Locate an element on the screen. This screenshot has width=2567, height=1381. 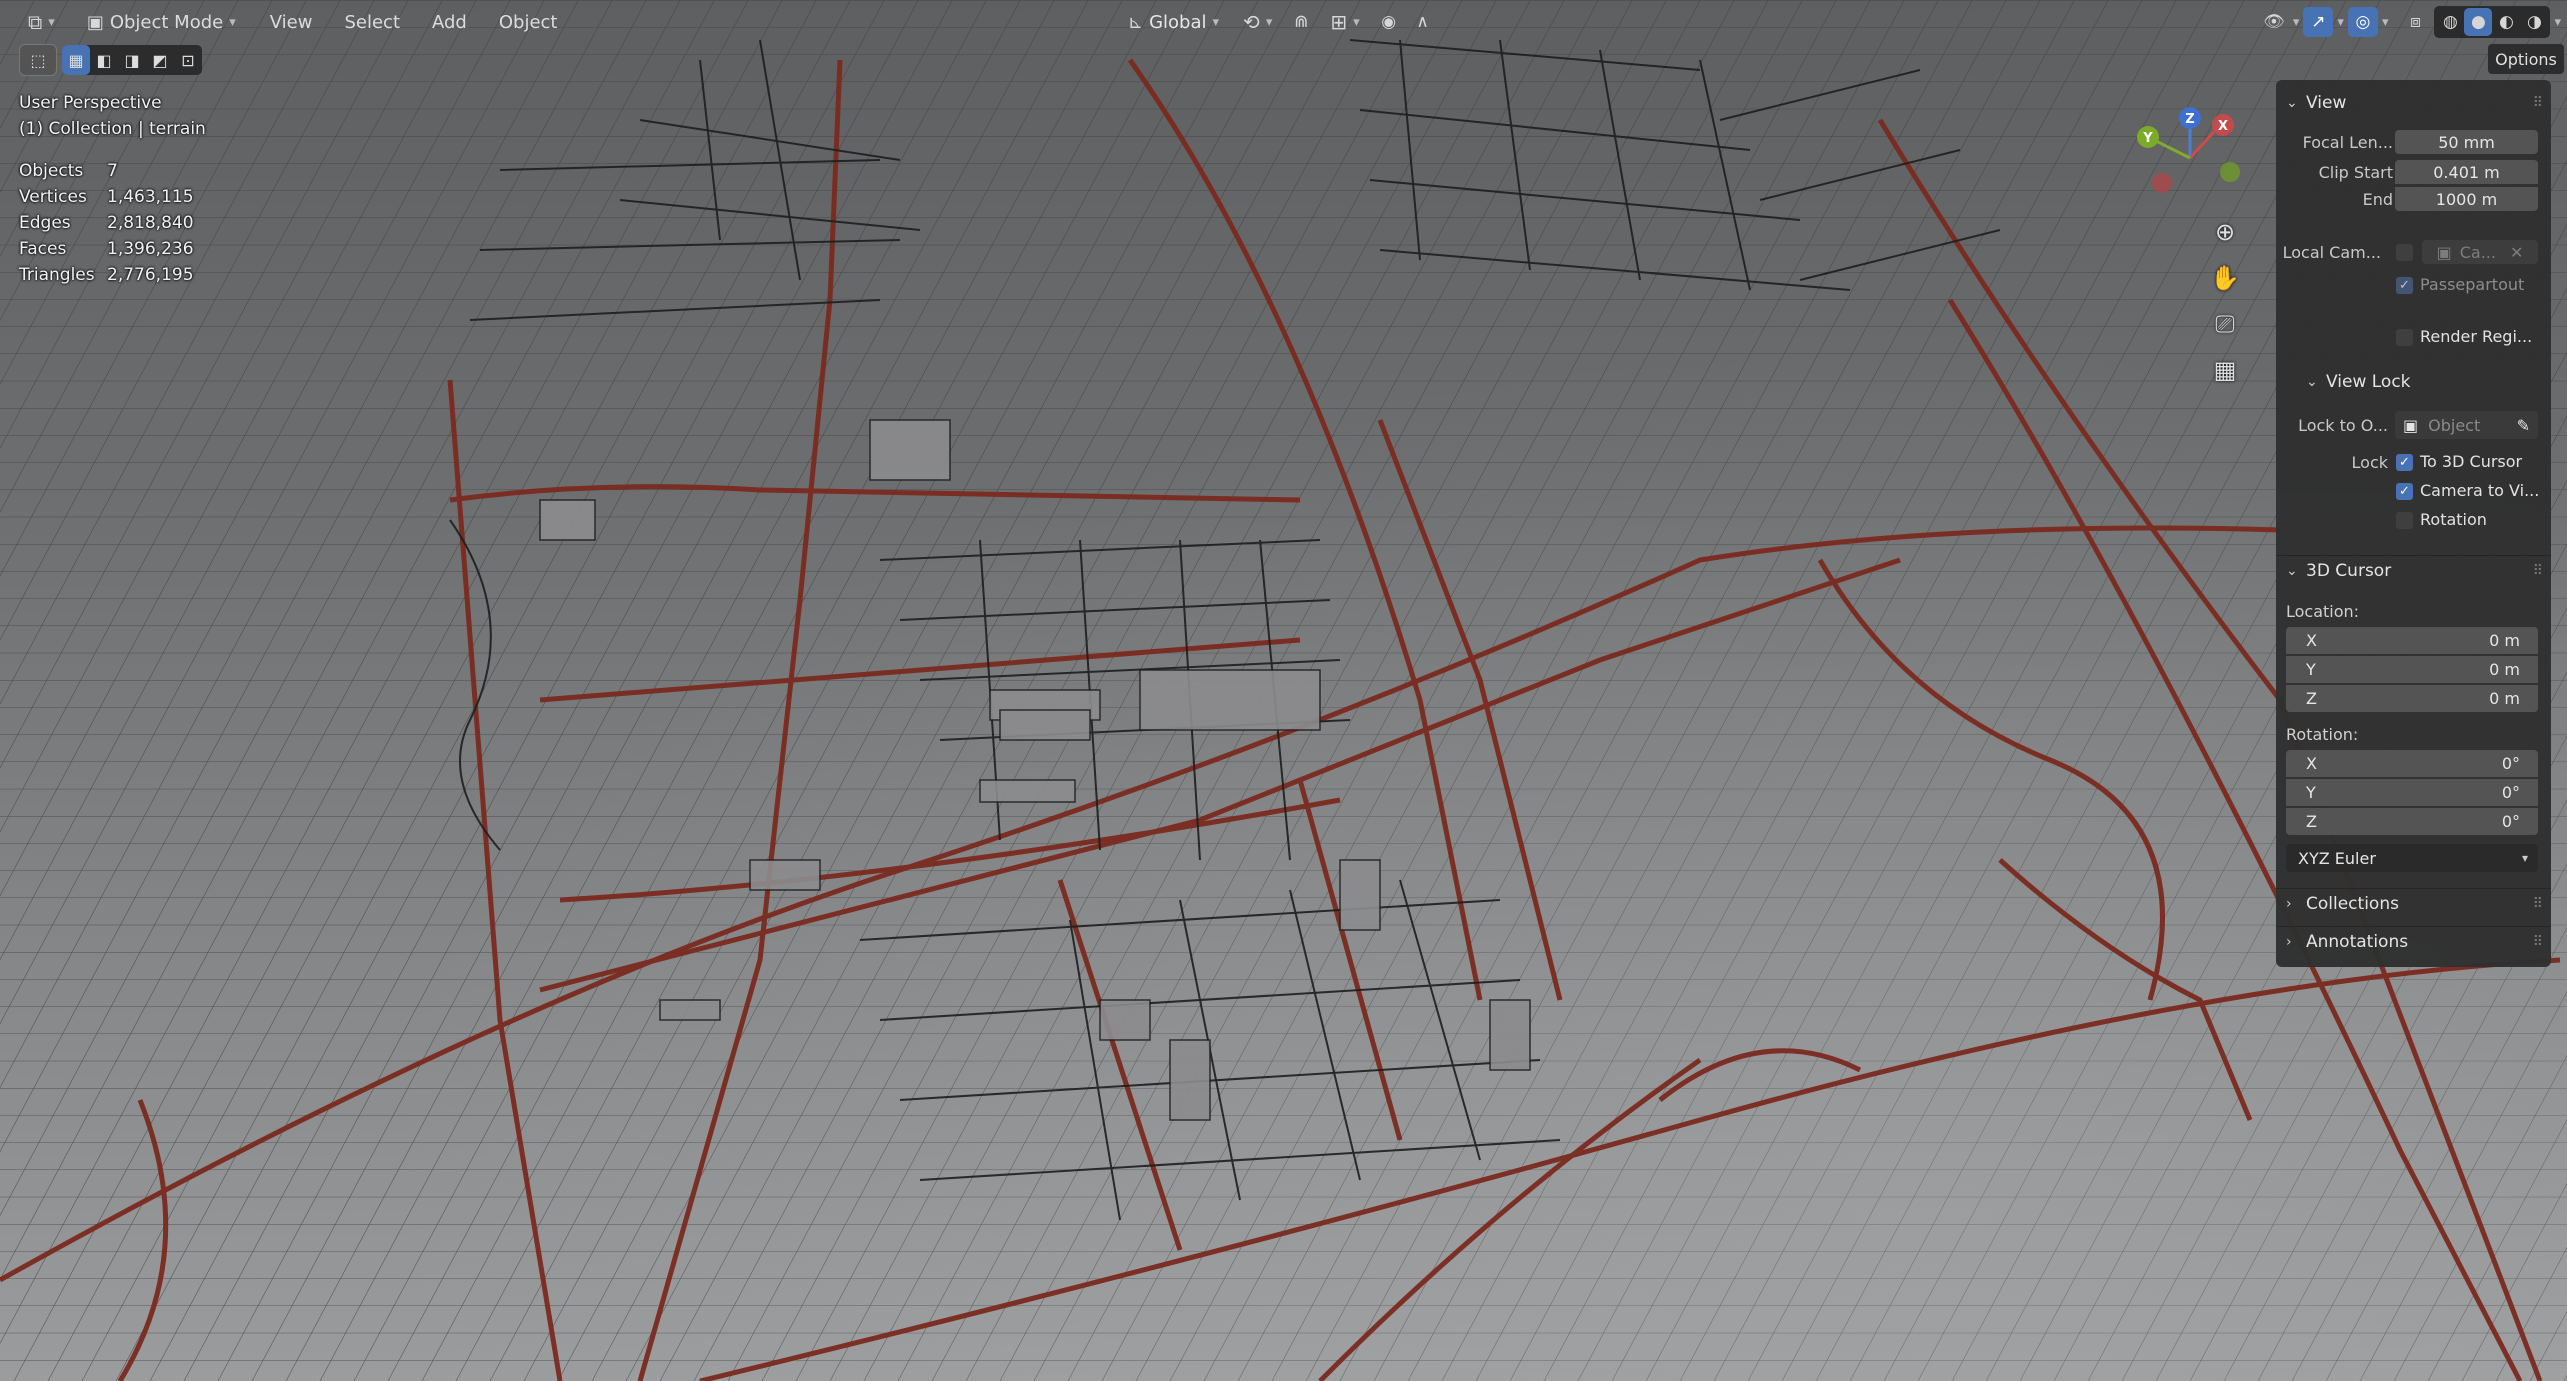
cursor-section-title: 3D Cursor is located at coordinates (2349, 571).